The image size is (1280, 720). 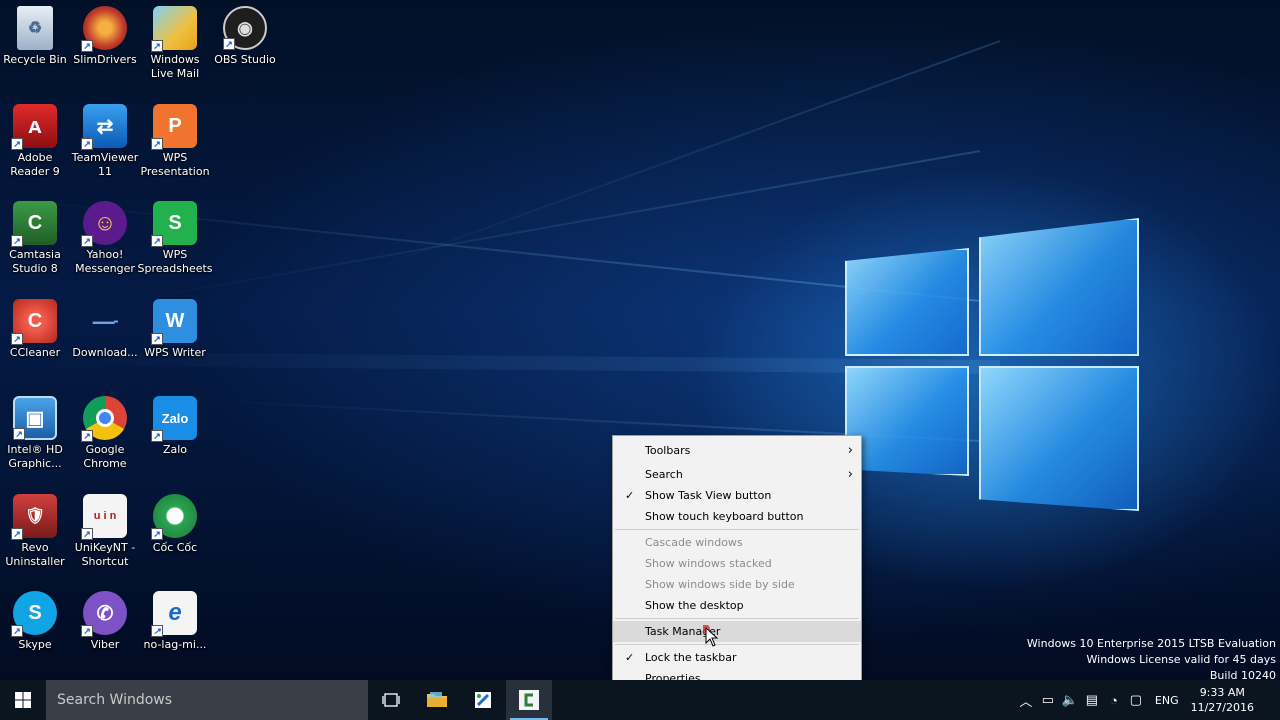 What do you see at coordinates (694, 542) in the screenshot?
I see `menu-item-cascade-windows: Cascade windows` at bounding box center [694, 542].